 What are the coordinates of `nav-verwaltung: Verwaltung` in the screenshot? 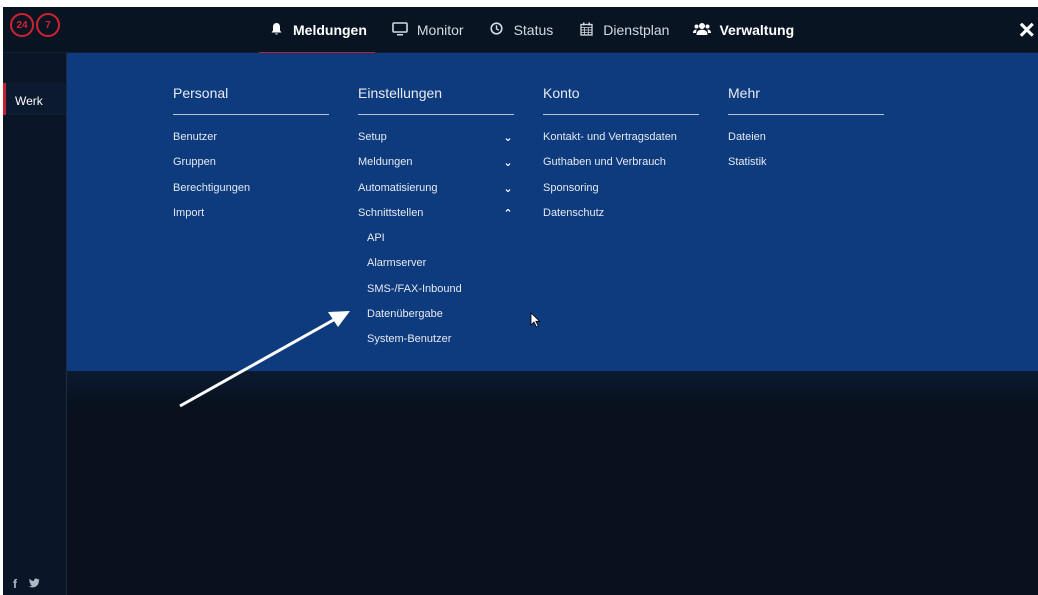 It's located at (743, 30).